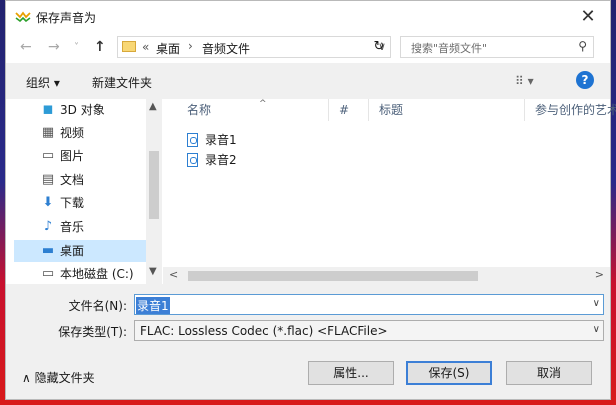 The width and height of the screenshot is (616, 405). What do you see at coordinates (72, 180) in the screenshot?
I see `sidebar-item-label: 文档` at bounding box center [72, 180].